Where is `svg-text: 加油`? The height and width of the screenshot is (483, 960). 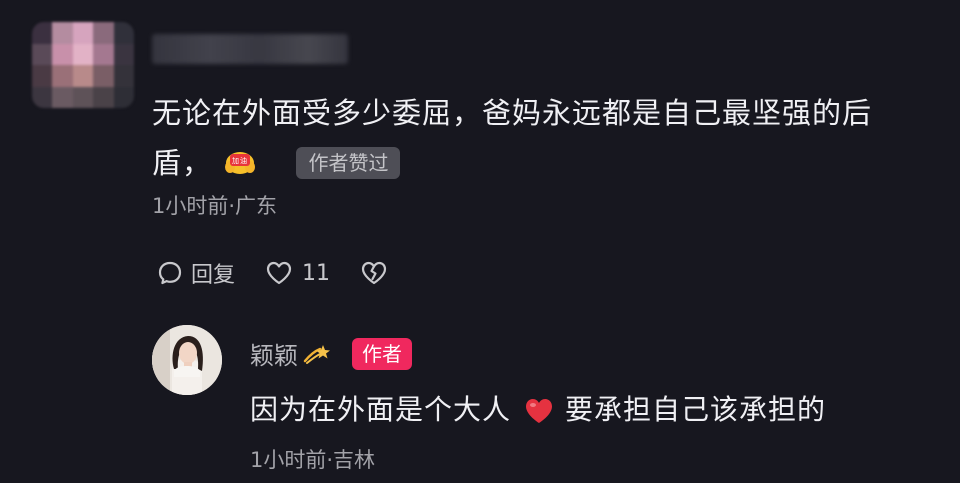
svg-text: 加油 is located at coordinates (240, 160).